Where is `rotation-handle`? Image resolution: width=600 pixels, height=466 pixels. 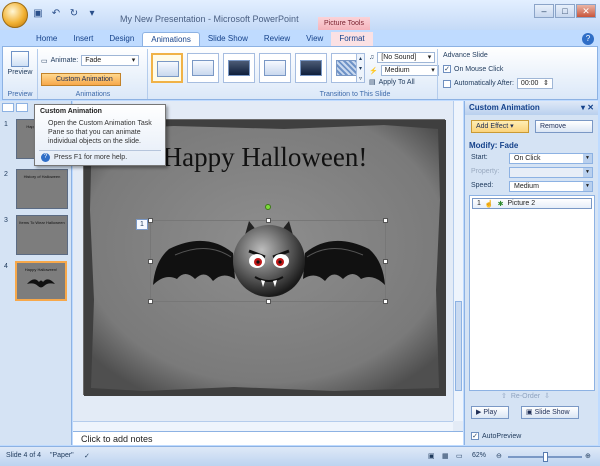 rotation-handle is located at coordinates (268, 207).